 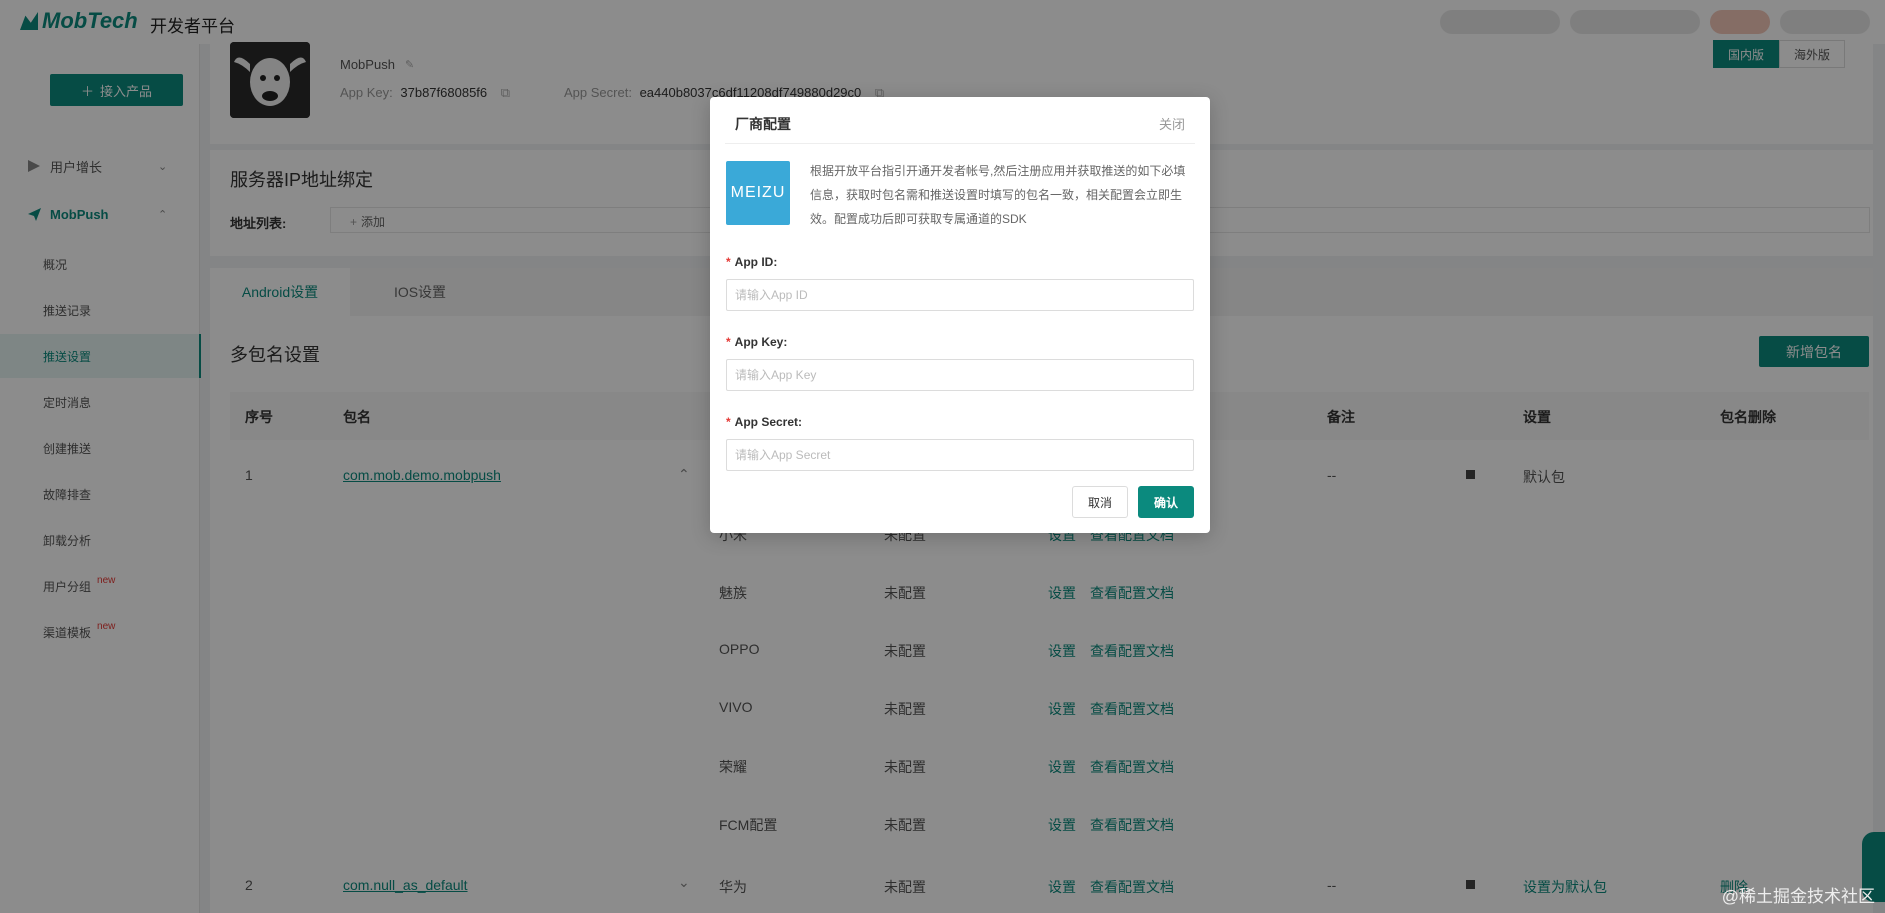 I want to click on app-id-label: * App ID:, so click(x=751, y=262).